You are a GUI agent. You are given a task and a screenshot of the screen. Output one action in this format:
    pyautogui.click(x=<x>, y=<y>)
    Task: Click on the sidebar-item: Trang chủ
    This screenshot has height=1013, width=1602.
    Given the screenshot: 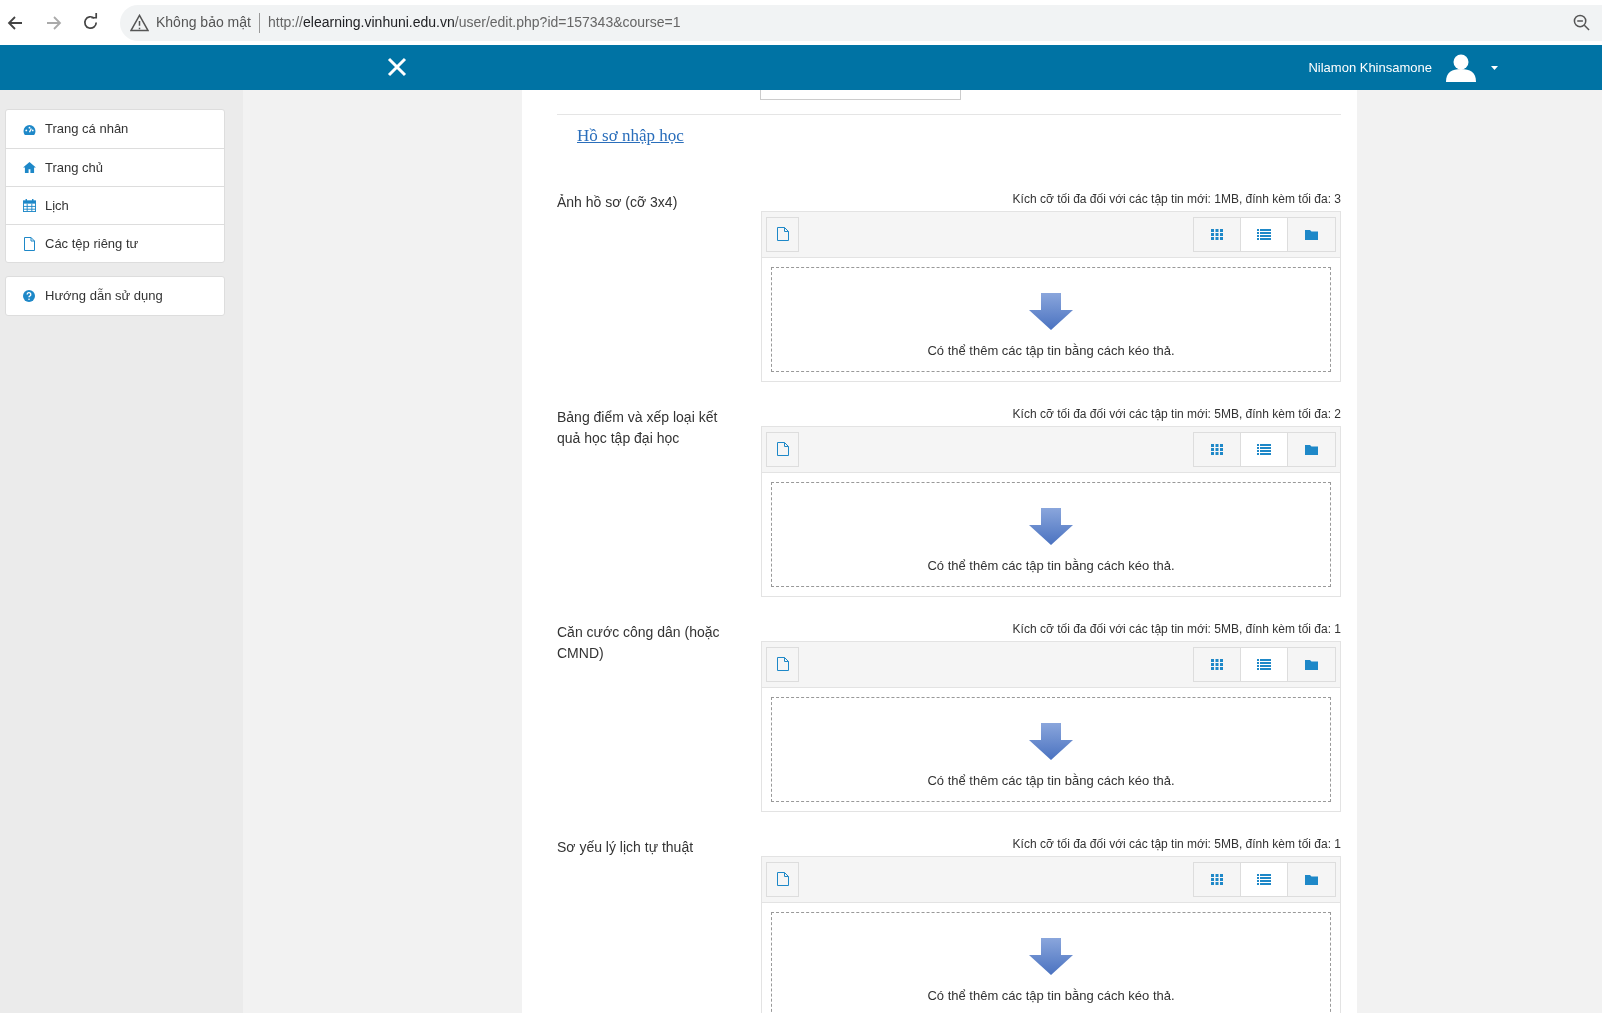 What is the action you would take?
    pyautogui.click(x=115, y=167)
    